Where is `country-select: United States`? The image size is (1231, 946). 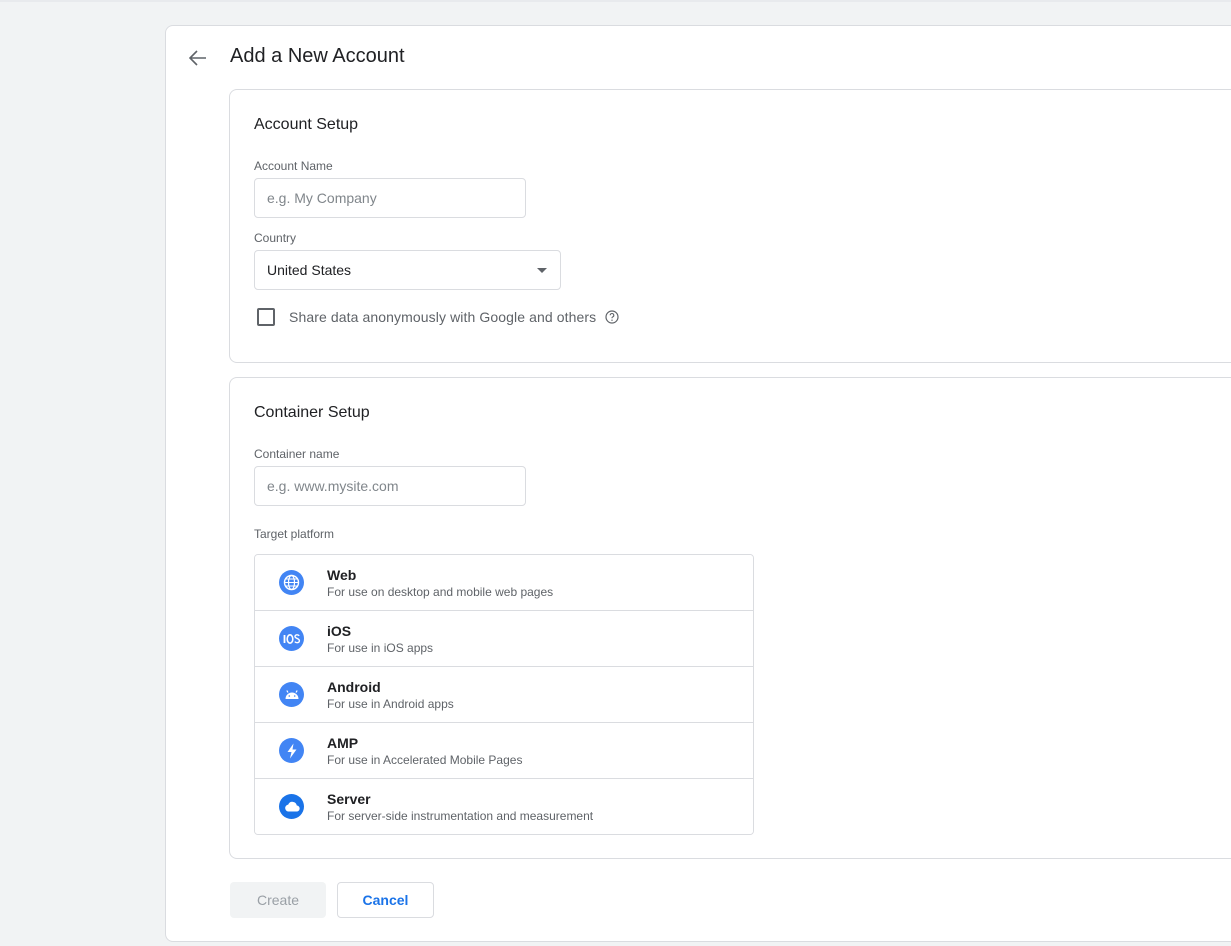
country-select: United States is located at coordinates (407, 270).